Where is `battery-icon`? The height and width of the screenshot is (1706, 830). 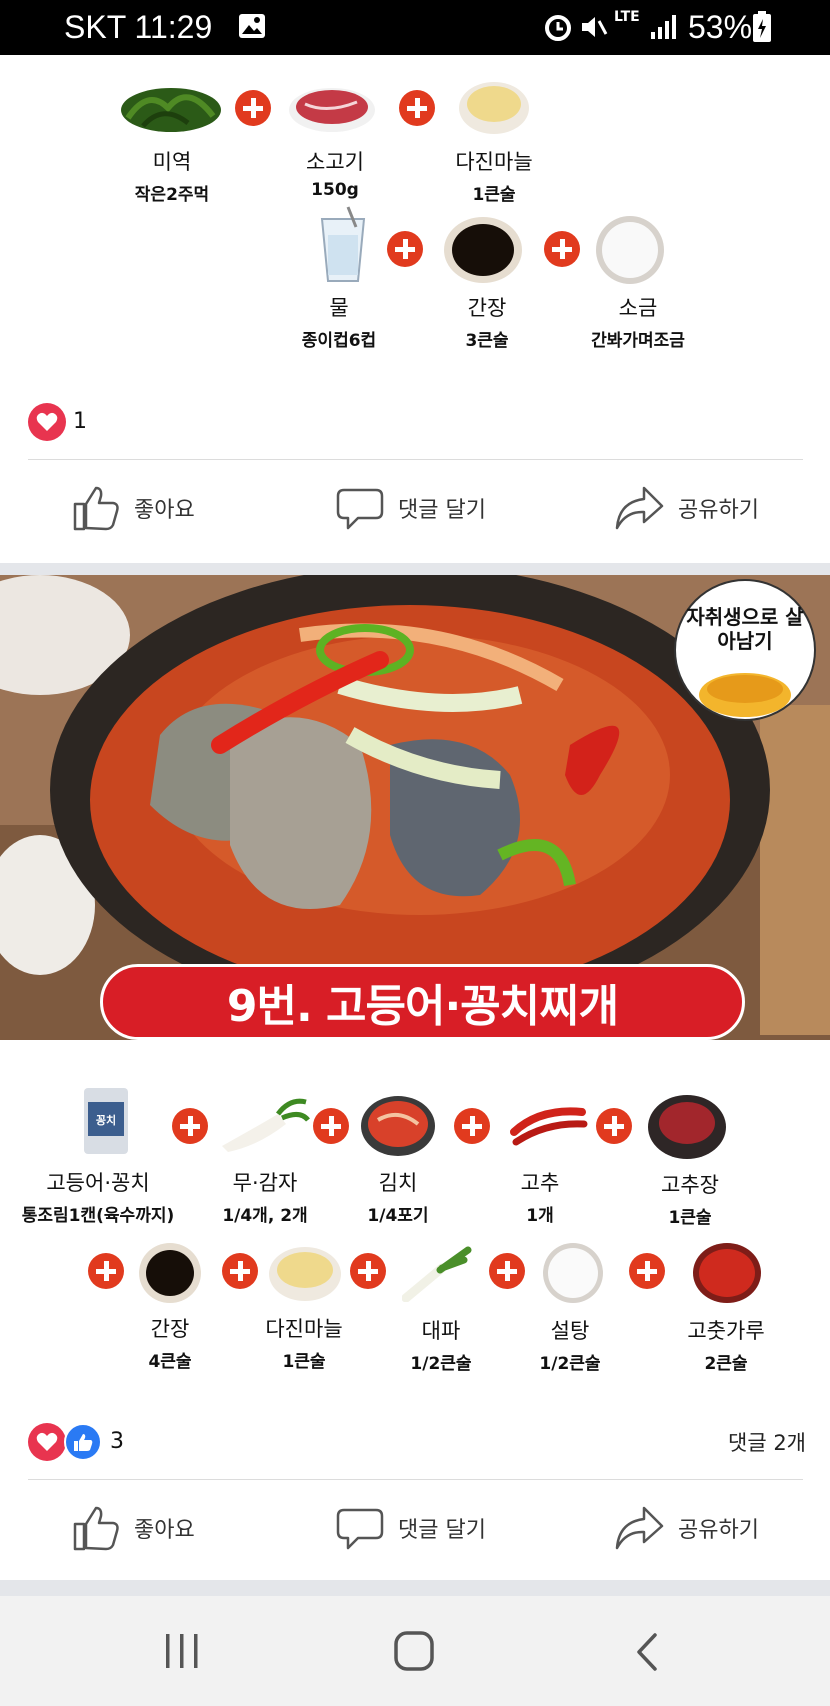 battery-icon is located at coordinates (762, 26).